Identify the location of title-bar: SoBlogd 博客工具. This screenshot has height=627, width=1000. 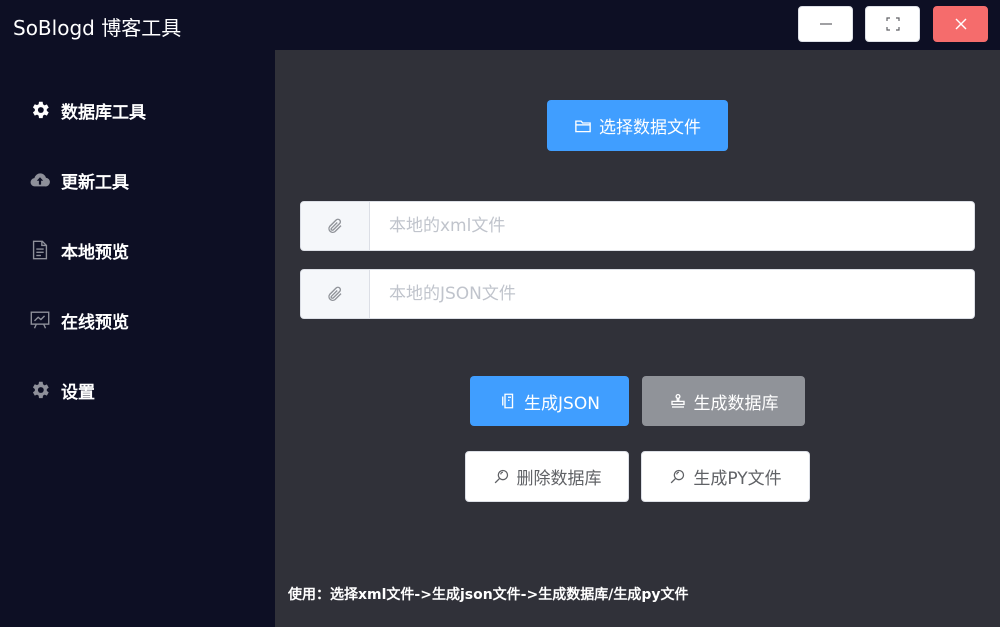
(500, 25).